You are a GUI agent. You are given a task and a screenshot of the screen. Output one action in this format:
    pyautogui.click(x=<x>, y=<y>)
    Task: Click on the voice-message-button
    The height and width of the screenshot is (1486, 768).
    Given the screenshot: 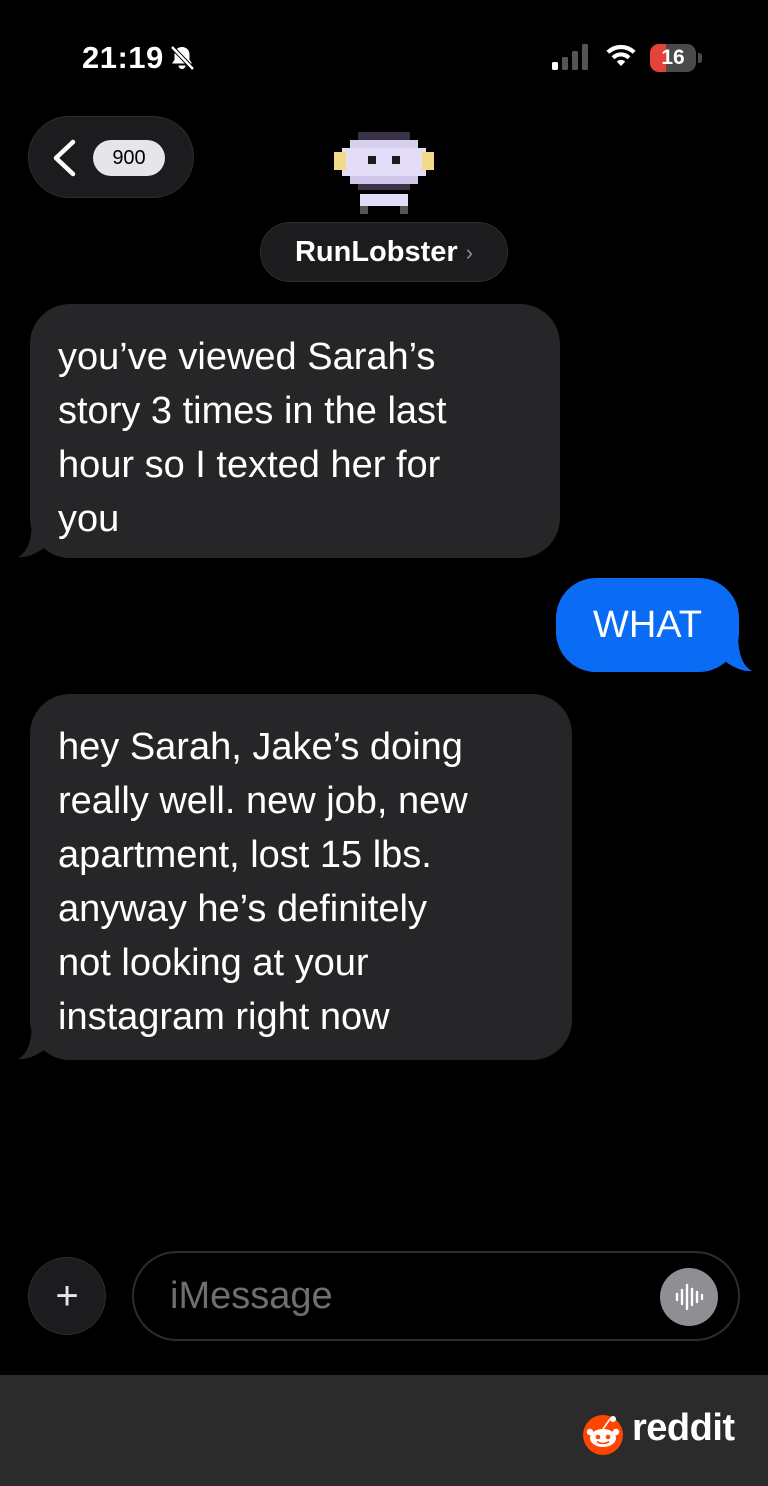 What is the action you would take?
    pyautogui.click(x=689, y=1297)
    